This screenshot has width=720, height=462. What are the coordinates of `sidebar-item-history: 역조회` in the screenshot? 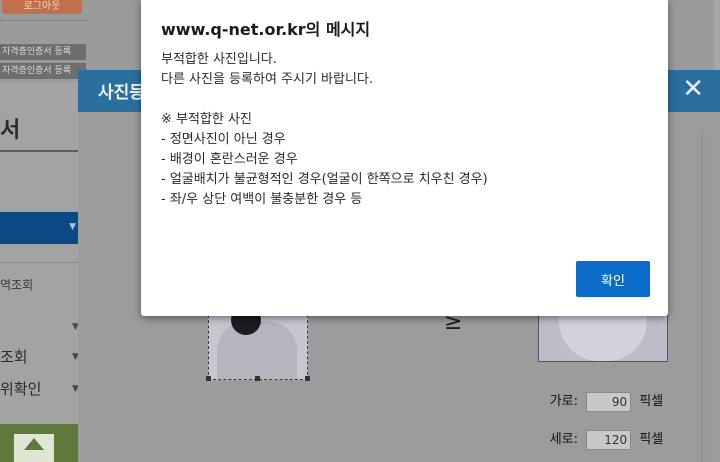 It's located at (16, 284).